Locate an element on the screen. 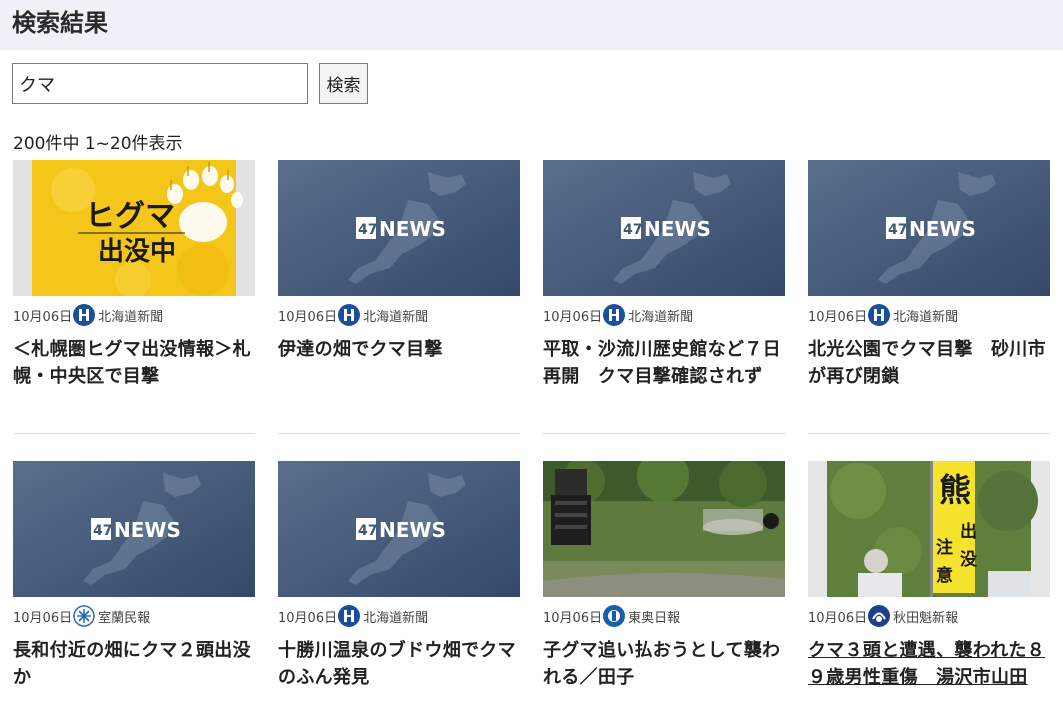 The height and width of the screenshot is (723, 1063). card-source: 東奥日報 is located at coordinates (654, 618).